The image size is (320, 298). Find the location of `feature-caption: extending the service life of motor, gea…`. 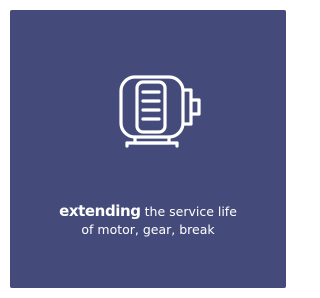

feature-caption: extending the service life of motor, gea… is located at coordinates (148, 220).